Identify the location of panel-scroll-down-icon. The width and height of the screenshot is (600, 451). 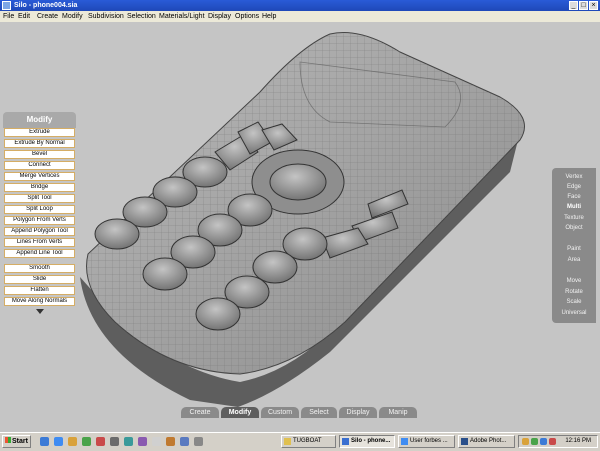
(39, 311).